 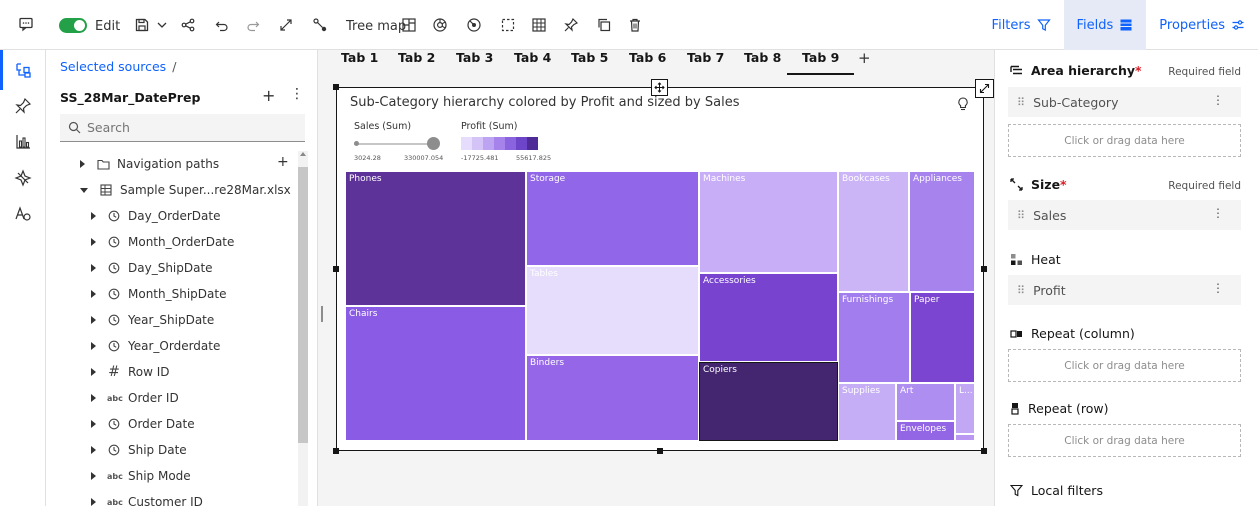 I want to click on treemap-tile: Storage, so click(x=612, y=218).